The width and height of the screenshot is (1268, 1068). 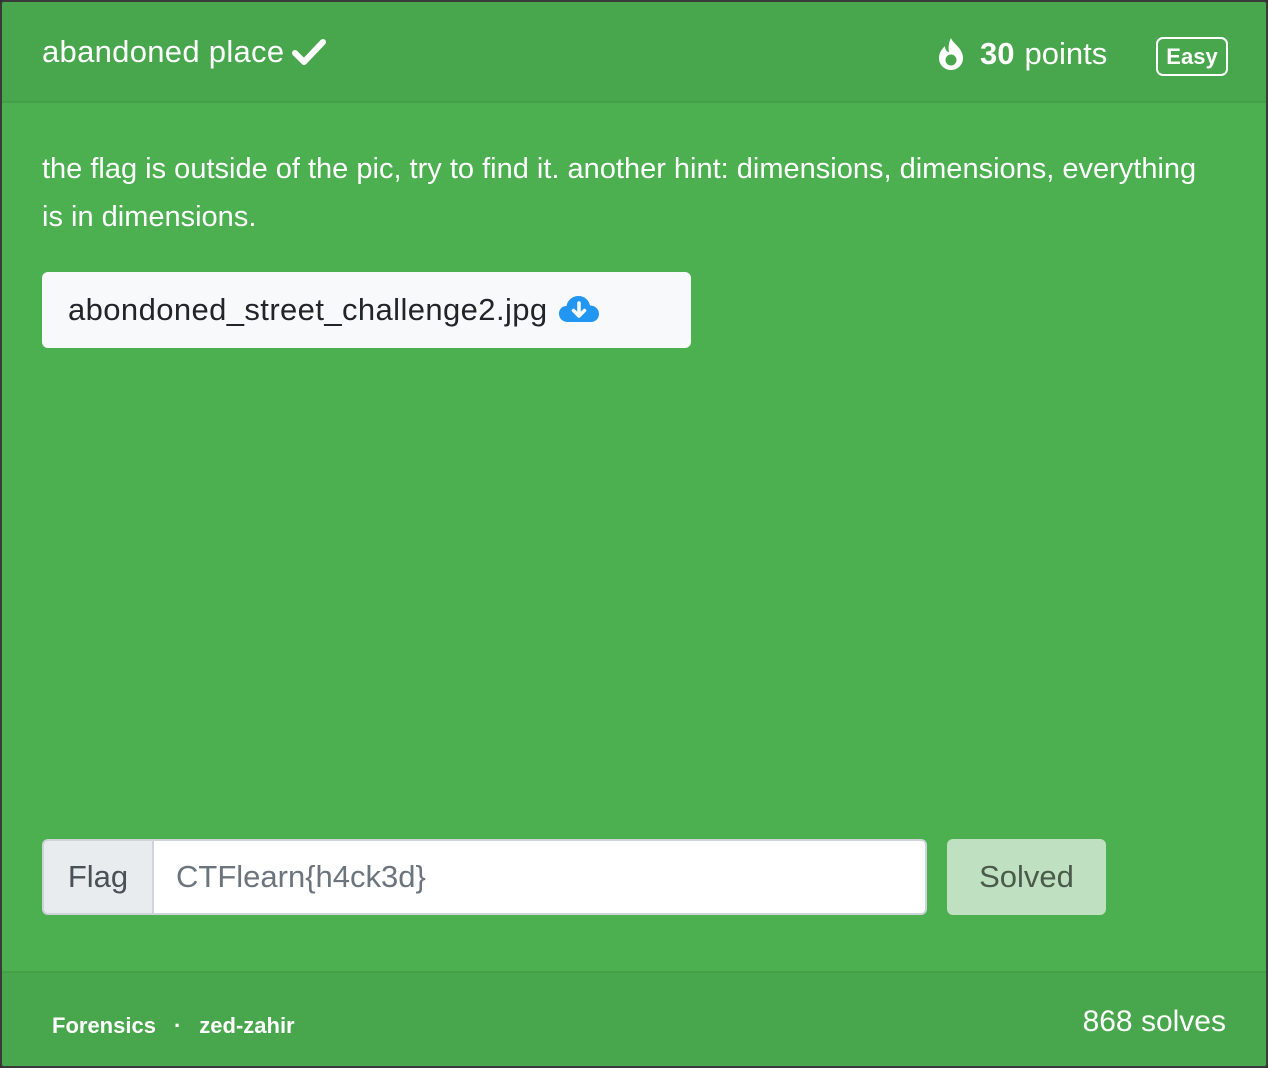 What do you see at coordinates (997, 53) in the screenshot?
I see `points-value: 30` at bounding box center [997, 53].